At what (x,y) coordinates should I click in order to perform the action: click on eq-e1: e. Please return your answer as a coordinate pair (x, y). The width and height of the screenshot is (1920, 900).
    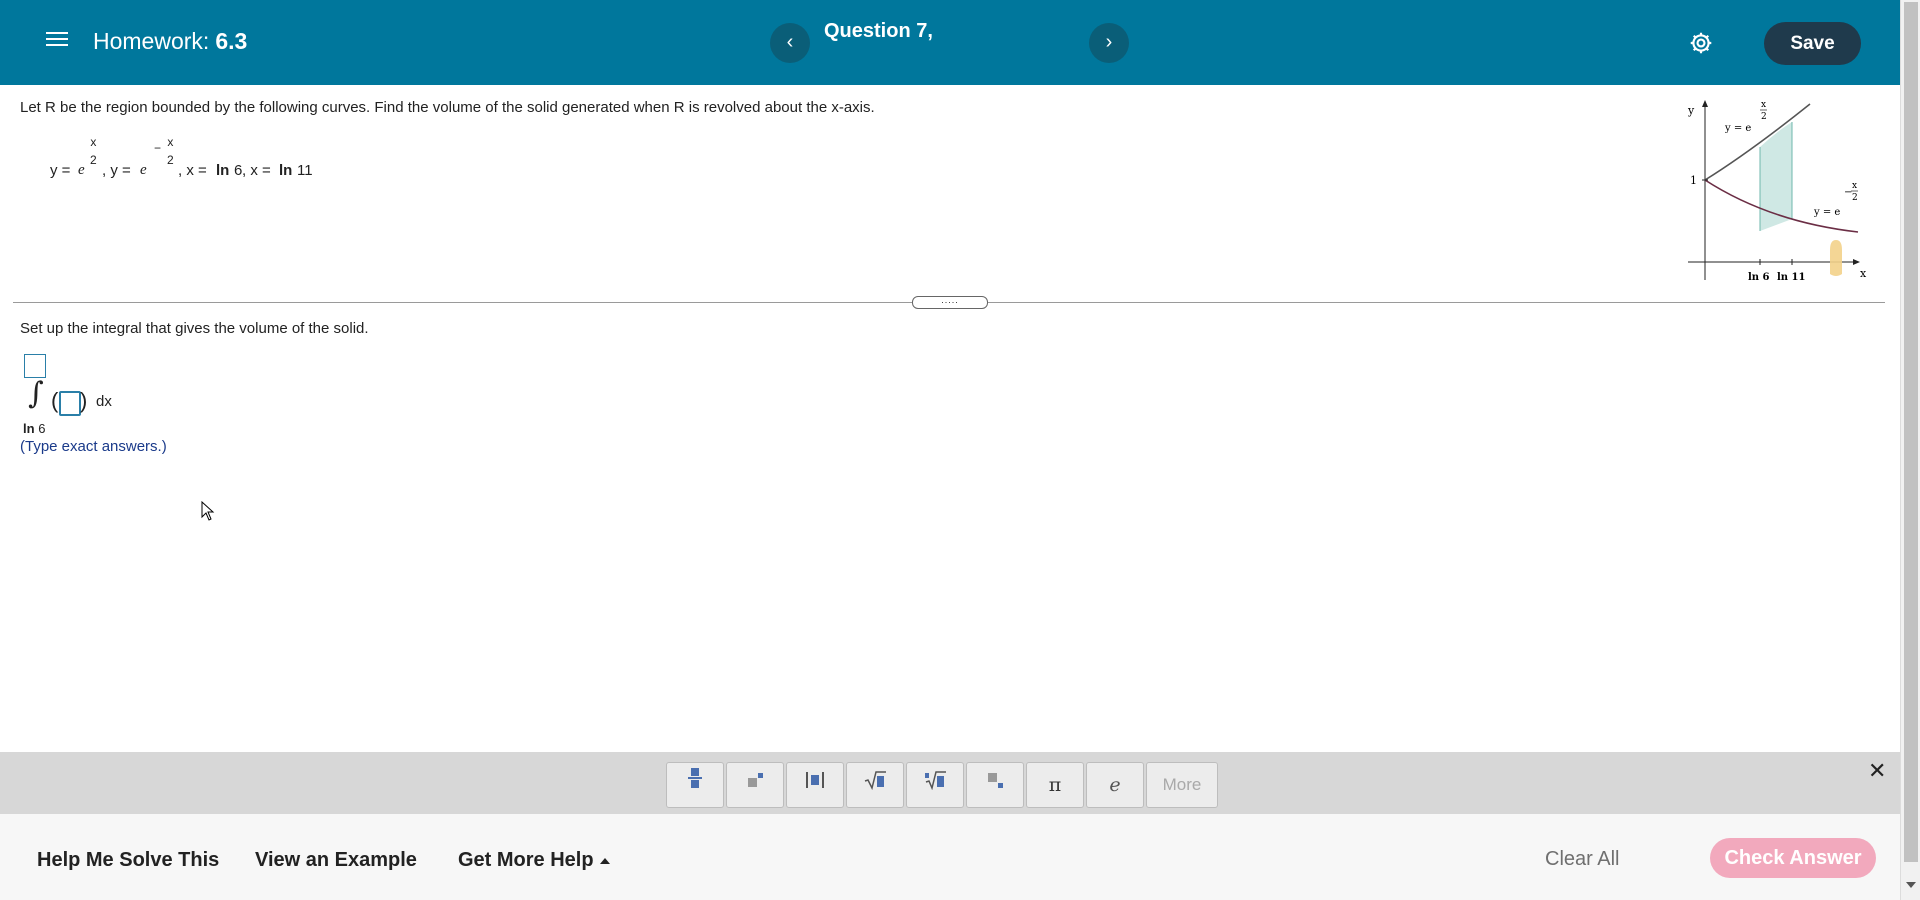
    Looking at the image, I should click on (81, 170).